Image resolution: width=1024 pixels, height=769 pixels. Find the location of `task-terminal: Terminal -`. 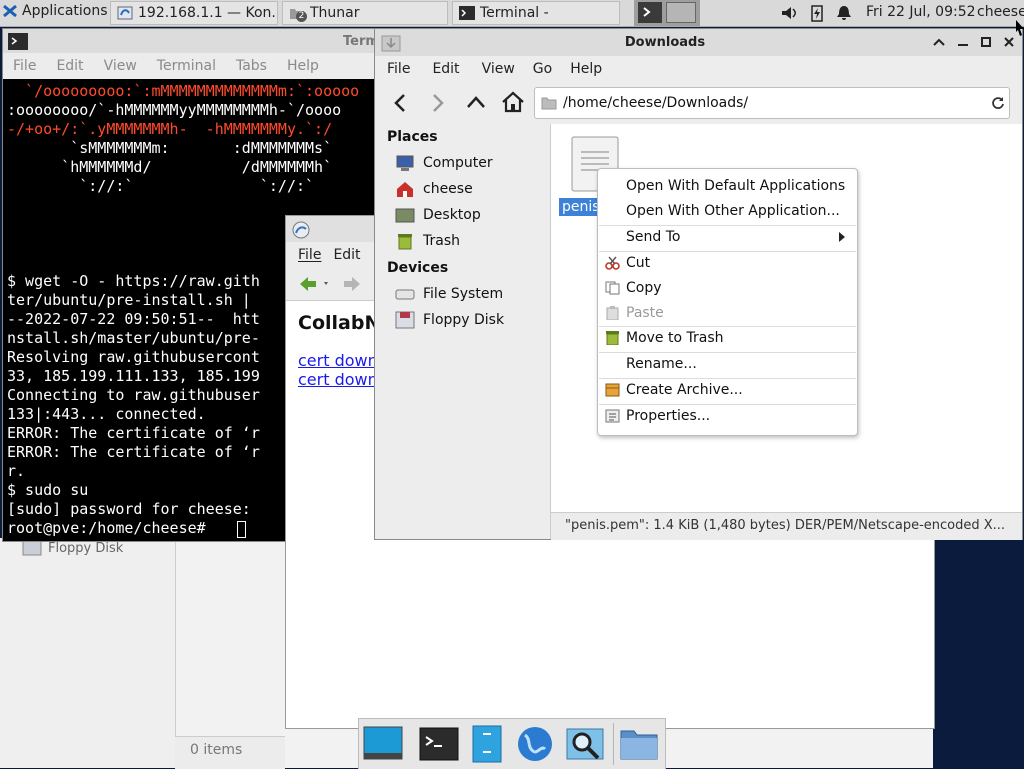

task-terminal: Terminal - is located at coordinates (536, 13).